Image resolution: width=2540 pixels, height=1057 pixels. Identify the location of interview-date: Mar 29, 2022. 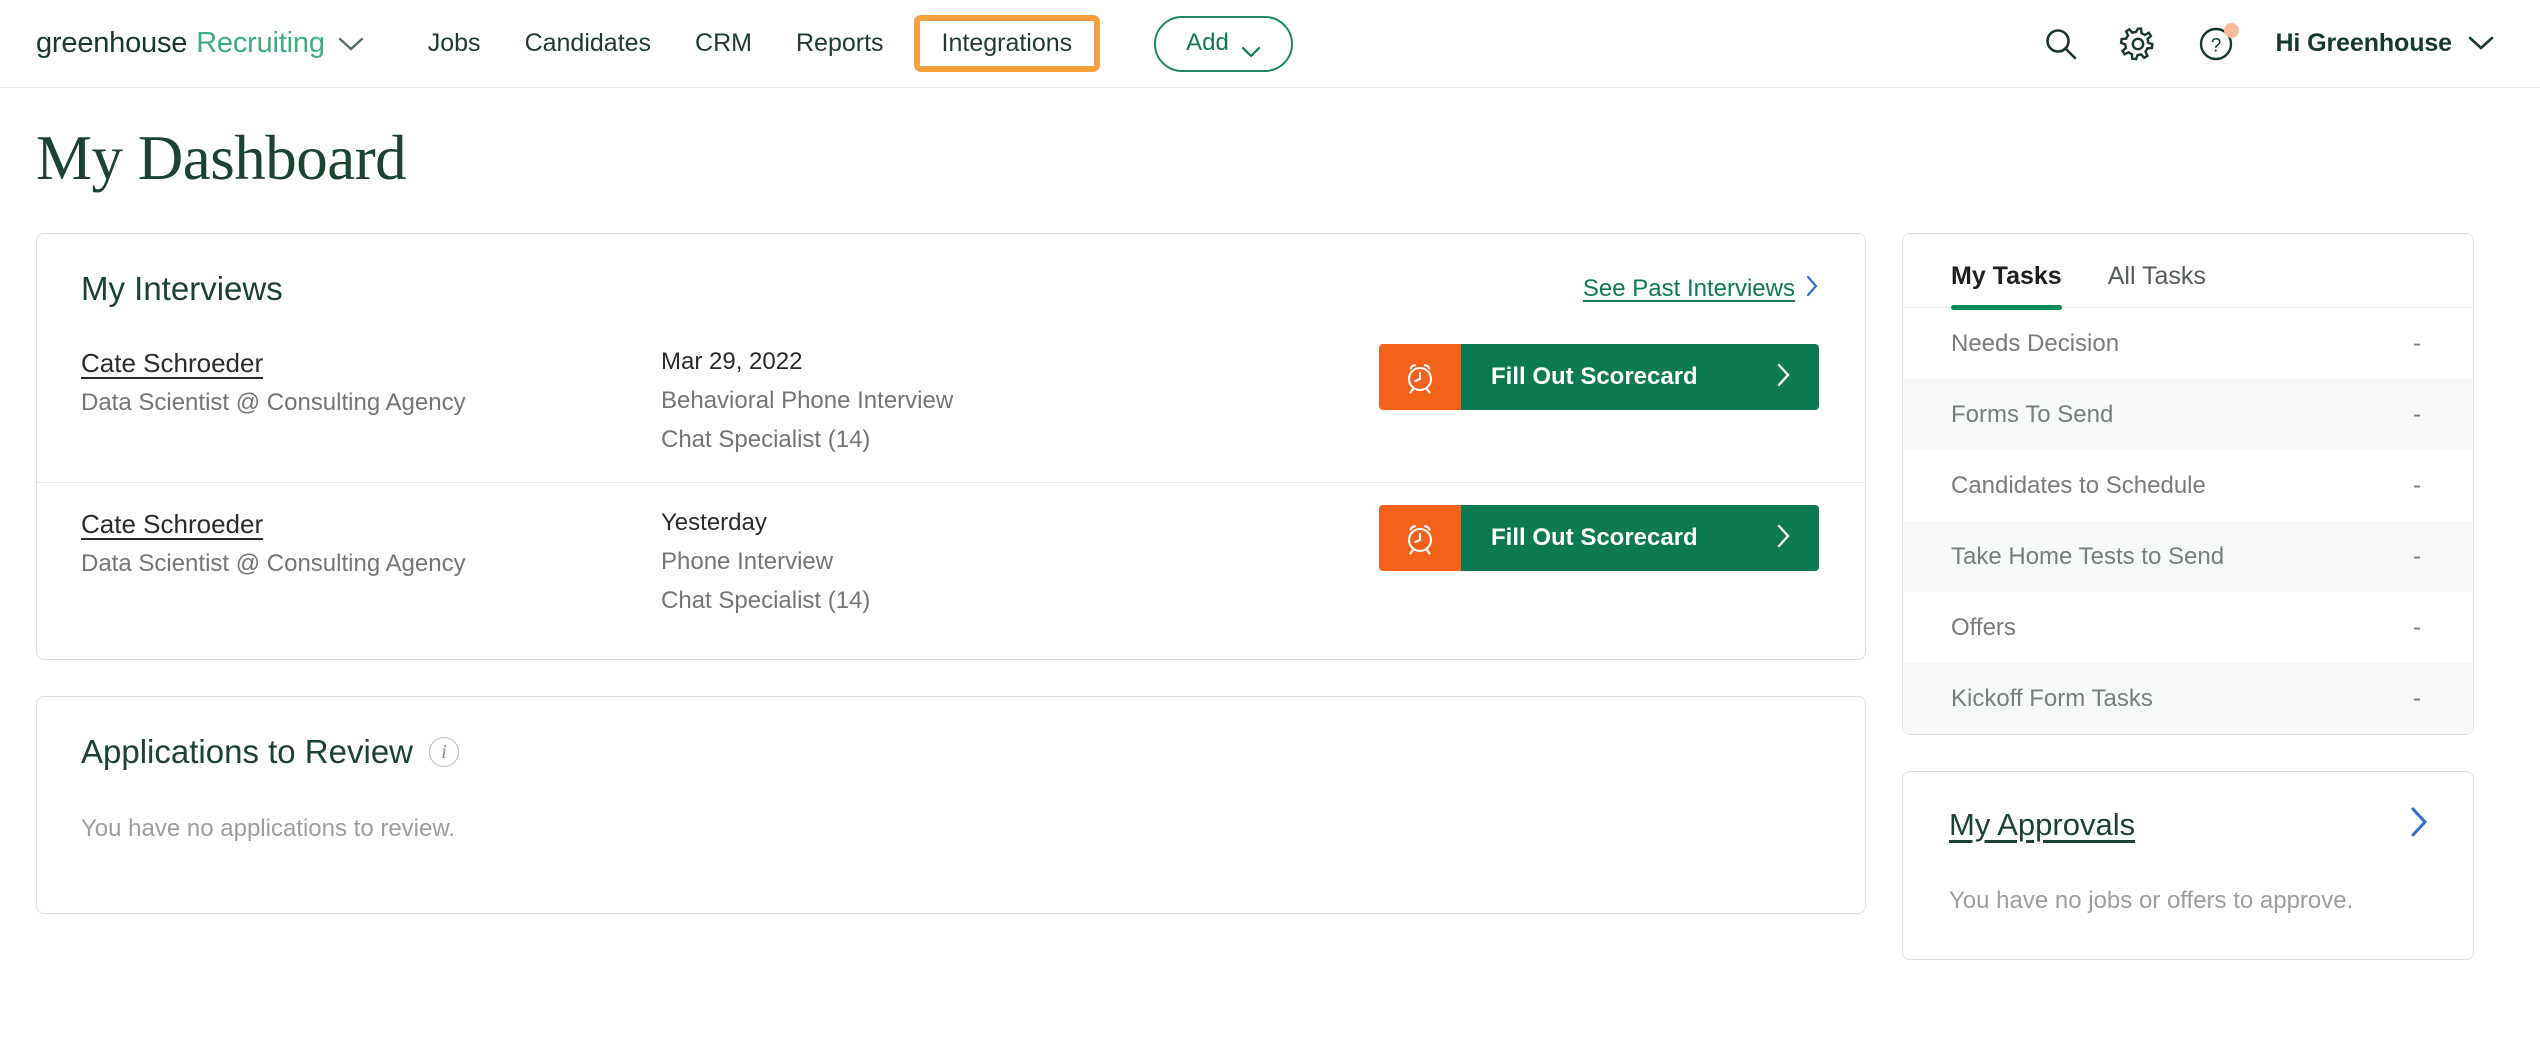
(732, 361).